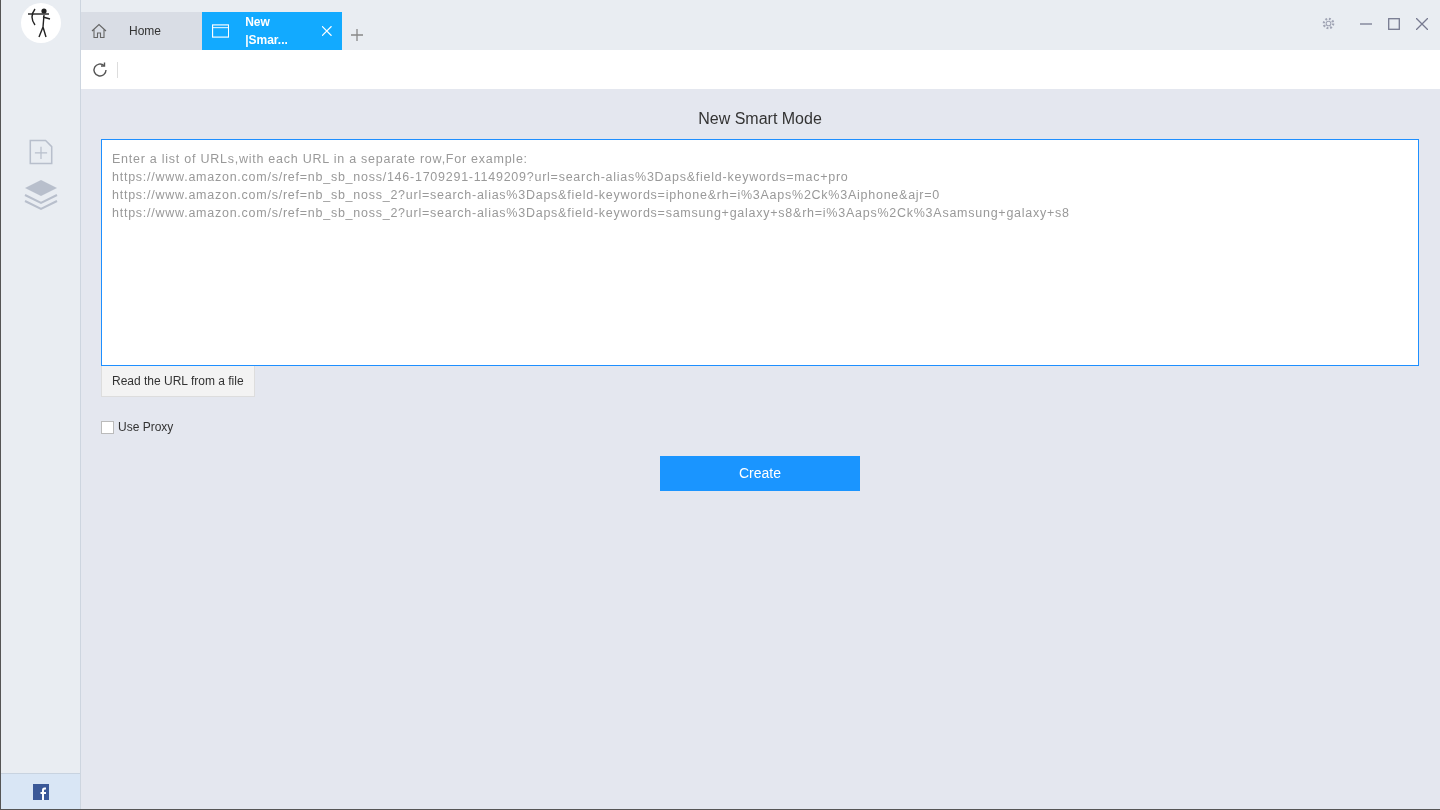  What do you see at coordinates (1328, 23) in the screenshot?
I see `settings-icon` at bounding box center [1328, 23].